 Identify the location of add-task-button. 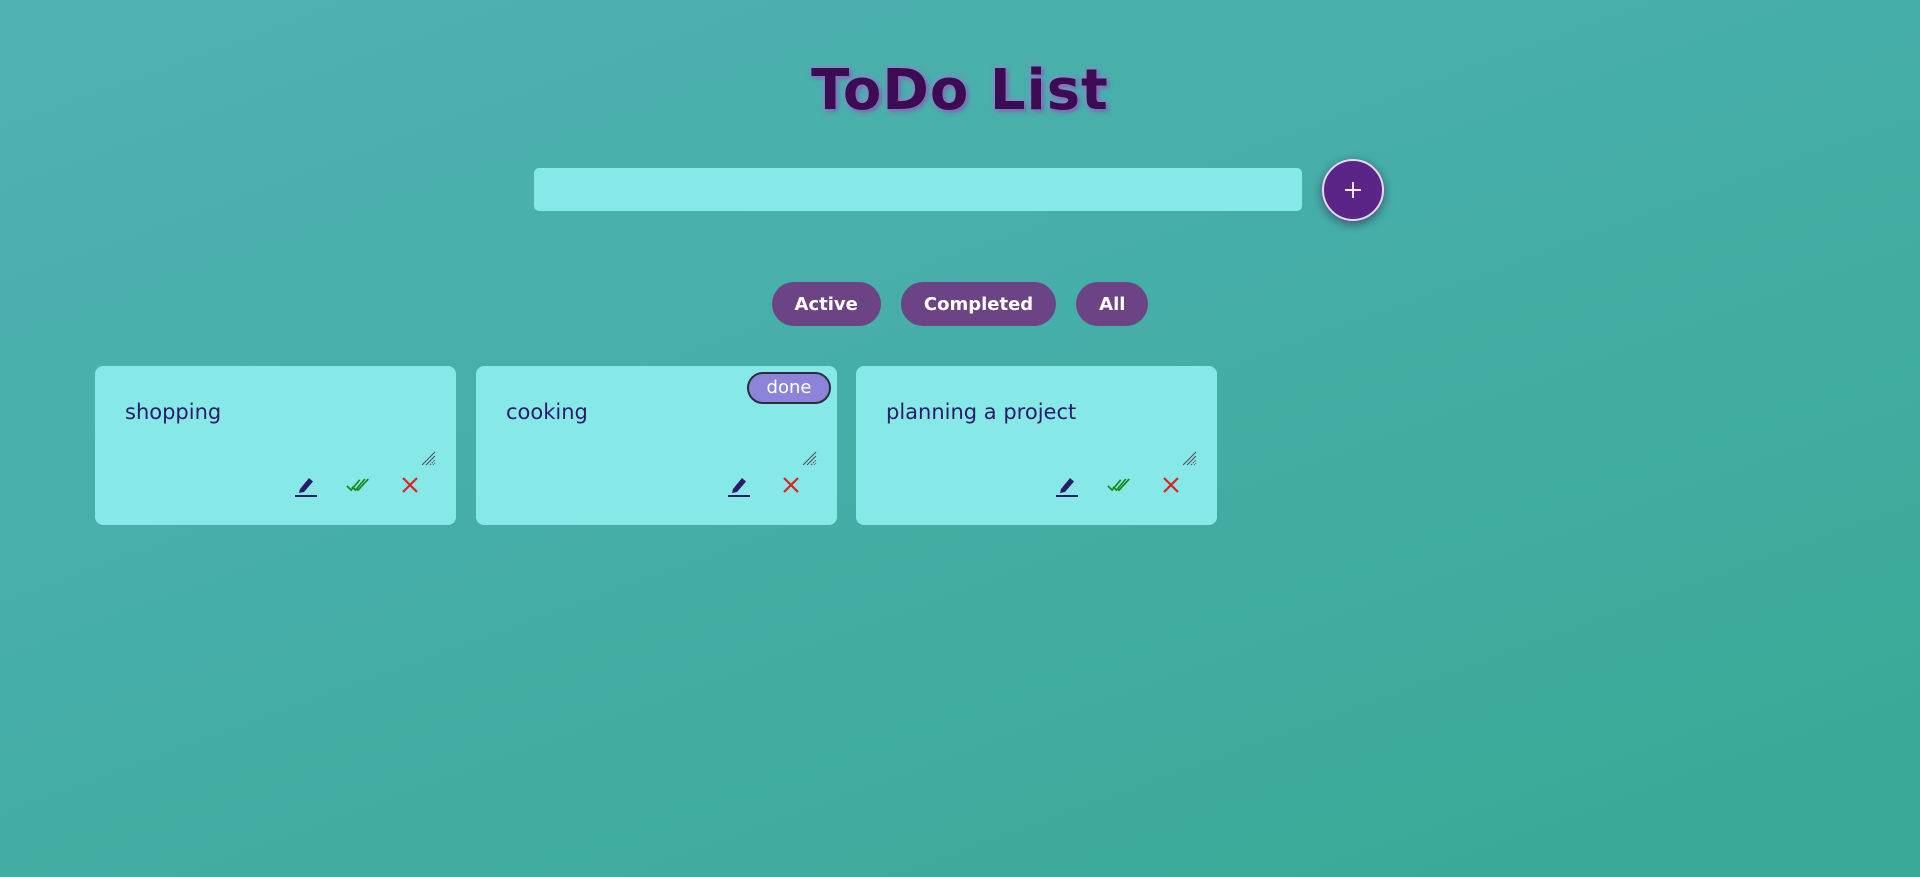
(1353, 190).